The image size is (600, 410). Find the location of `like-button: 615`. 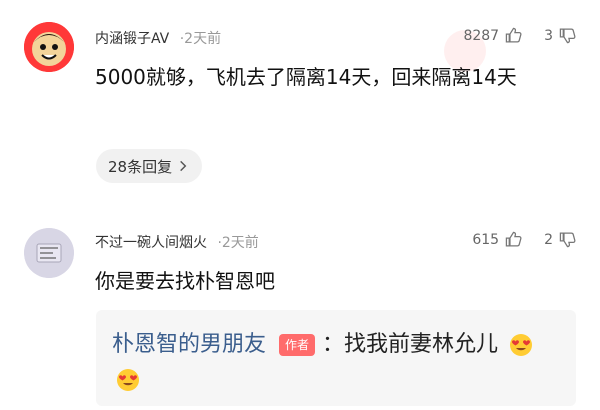

like-button: 615 is located at coordinates (497, 239).